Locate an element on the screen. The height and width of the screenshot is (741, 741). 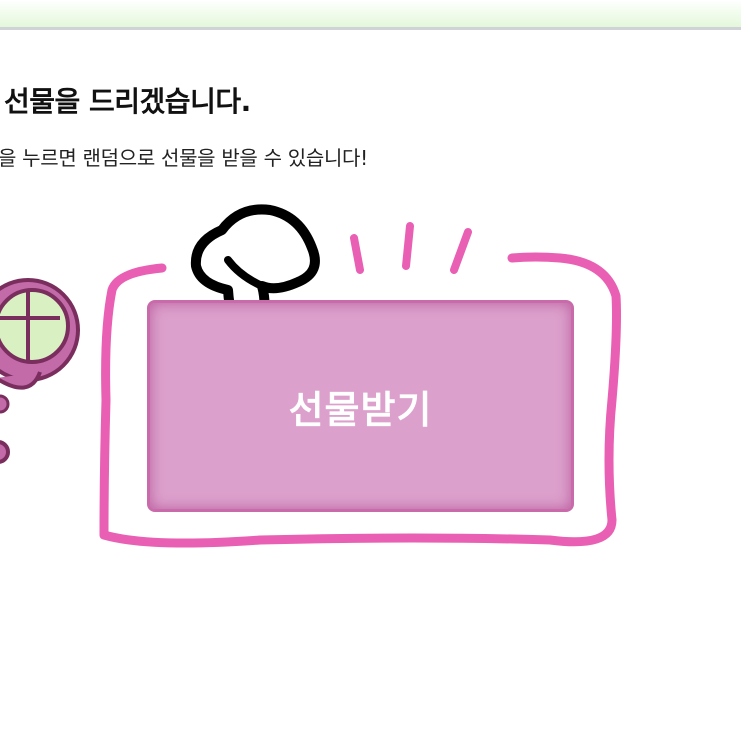
top-divider is located at coordinates (370, 28).